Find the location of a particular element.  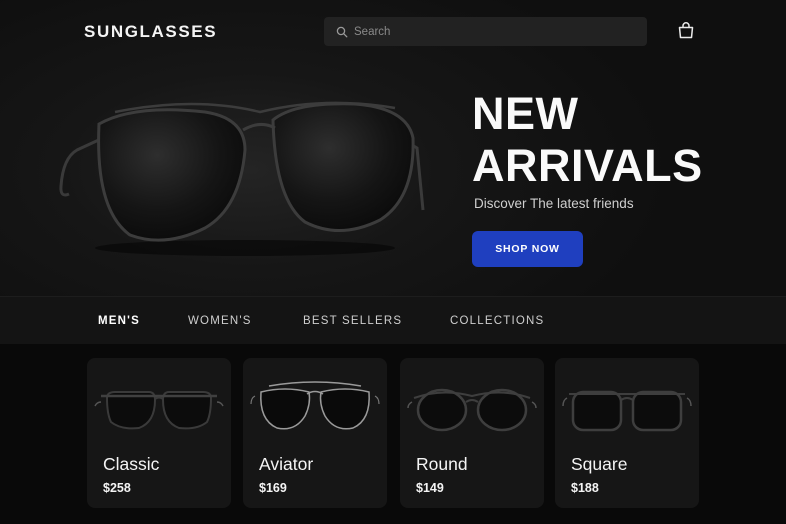

search-bar: Search is located at coordinates (485, 31).